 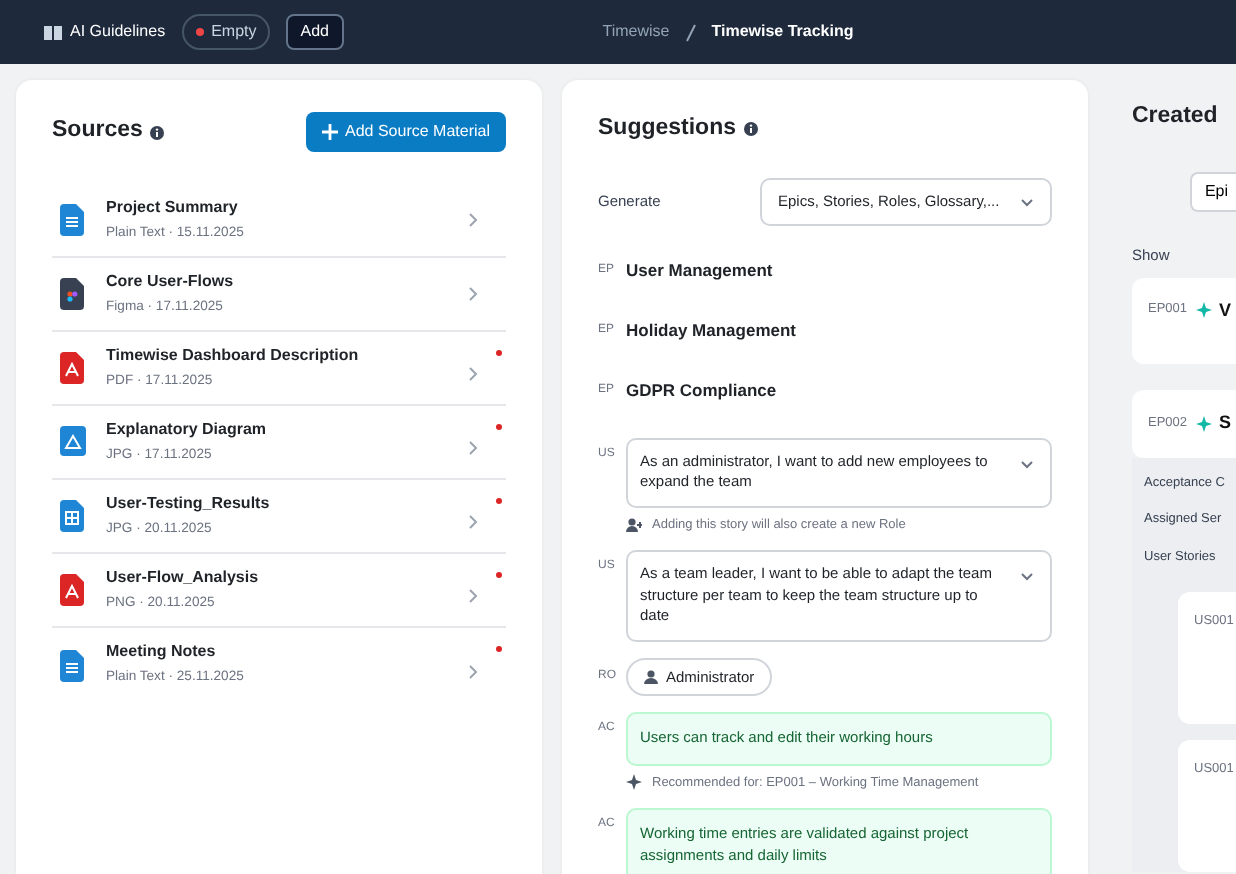 I want to click on source-title: Meeting Notes, so click(x=162, y=652).